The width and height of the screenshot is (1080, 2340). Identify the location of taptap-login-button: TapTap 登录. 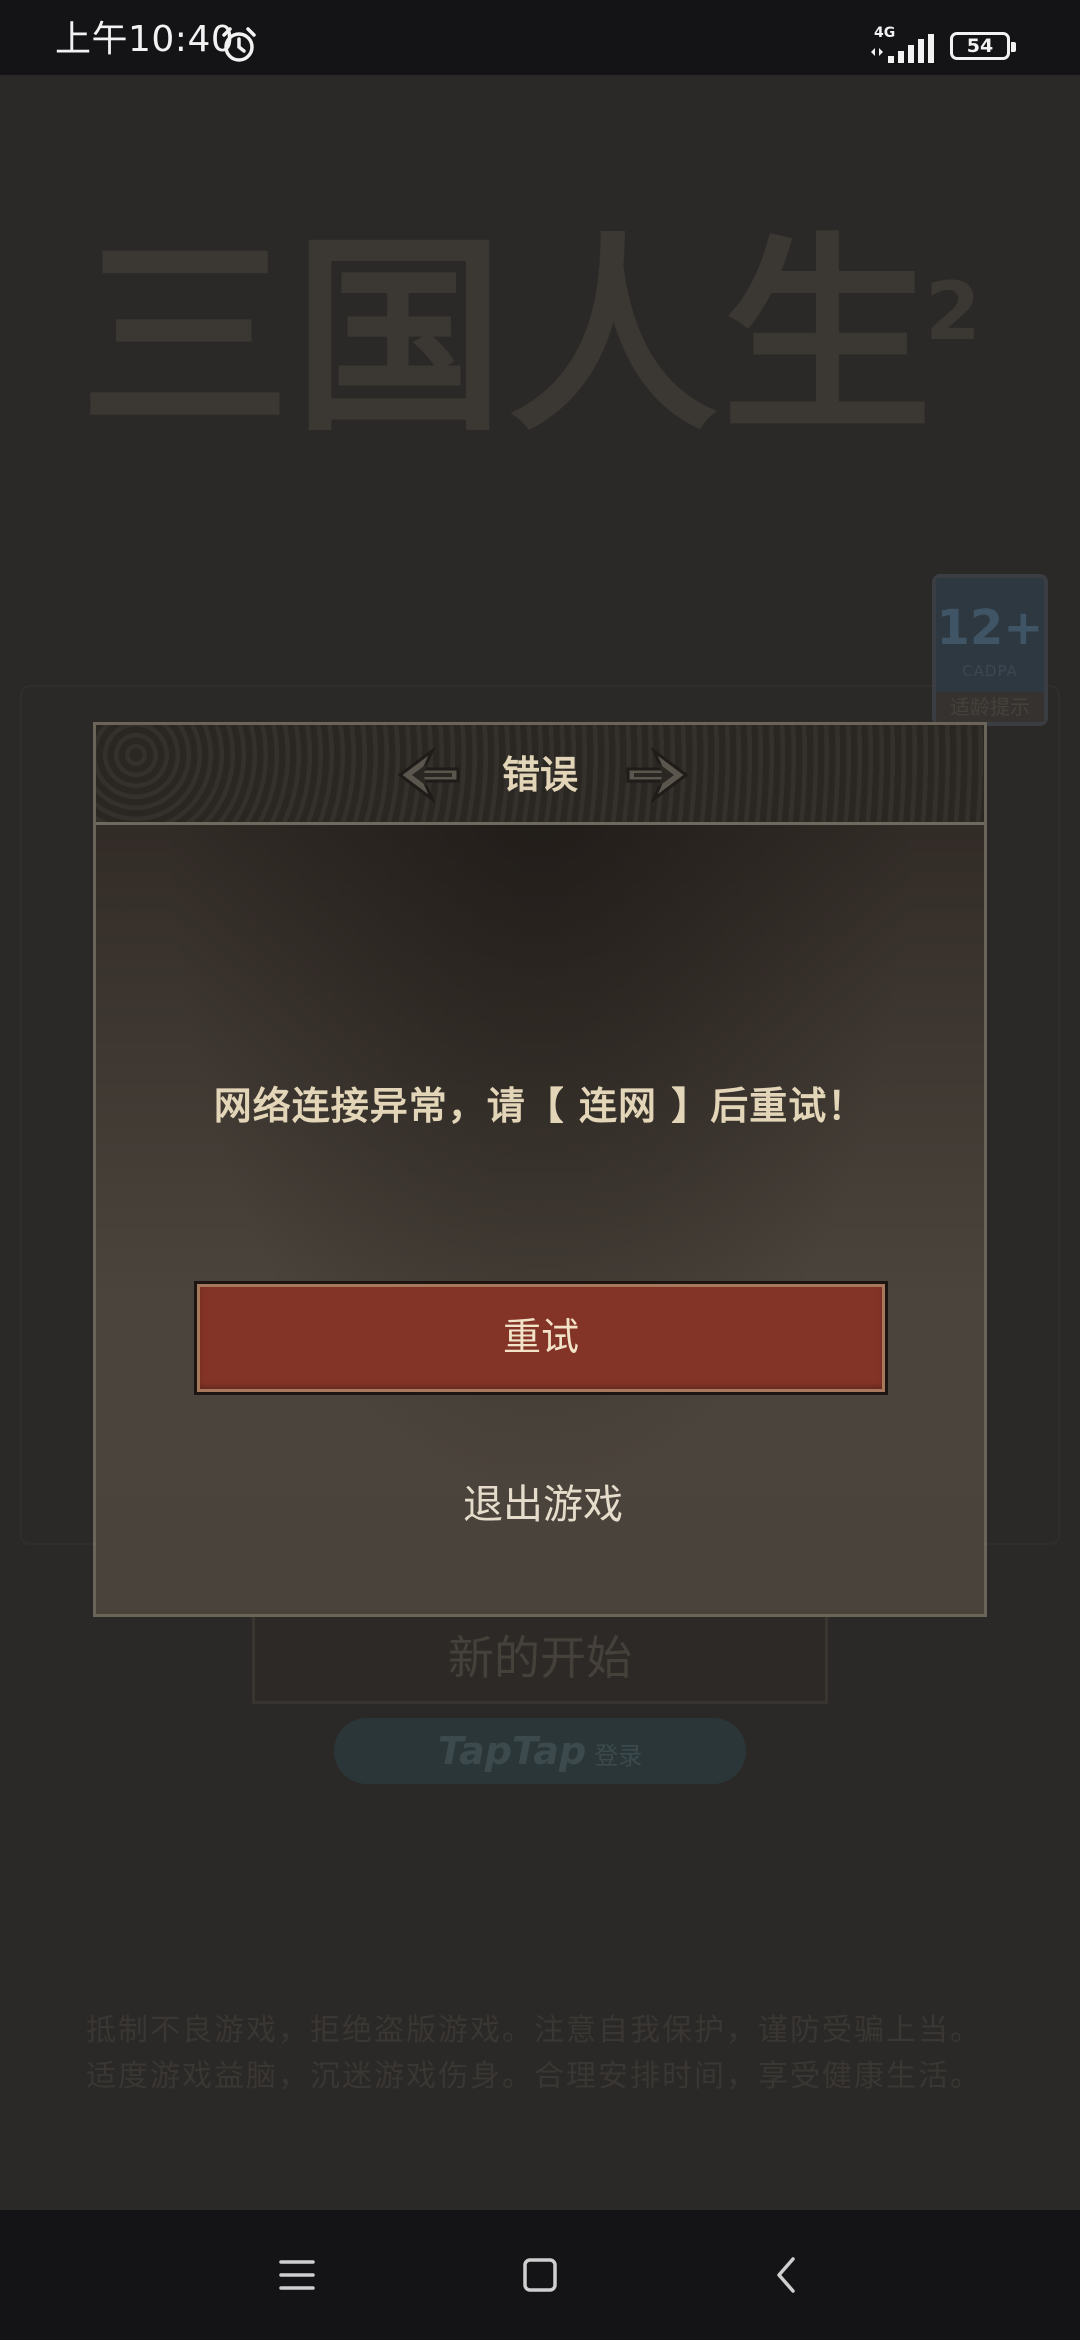
(540, 1751).